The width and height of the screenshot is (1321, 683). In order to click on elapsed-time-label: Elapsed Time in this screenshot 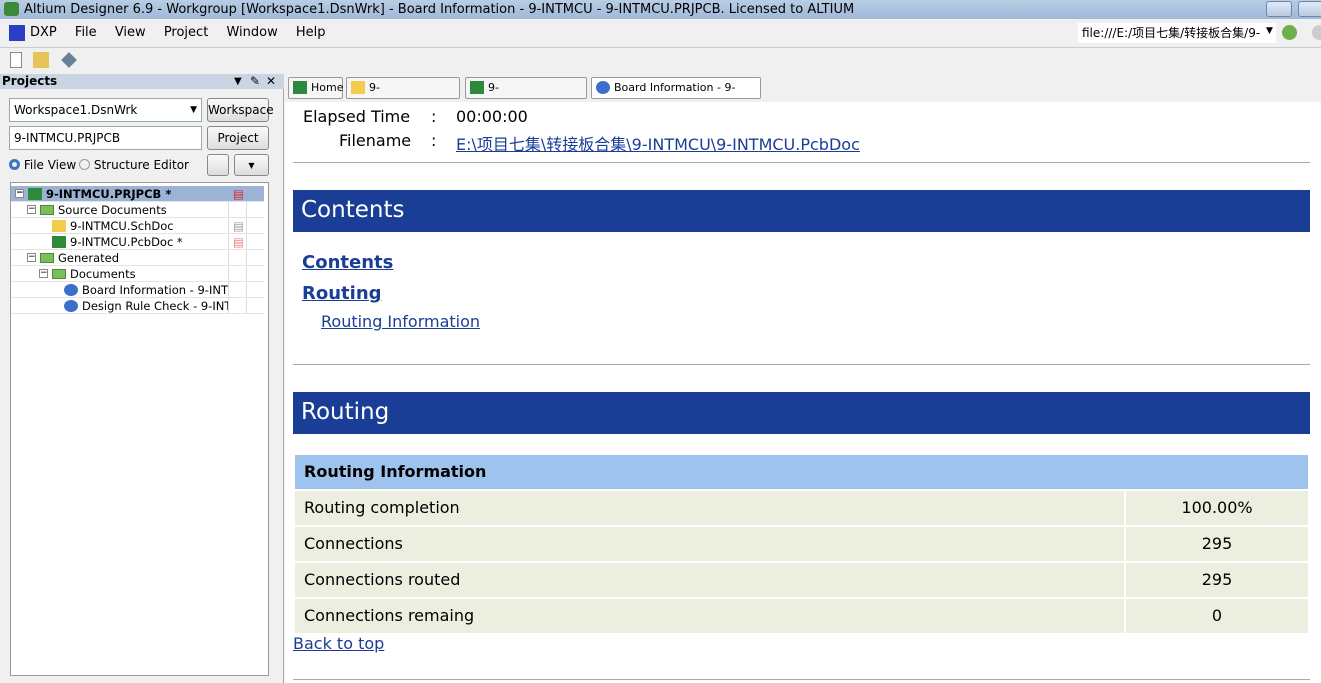, I will do `click(357, 116)`.